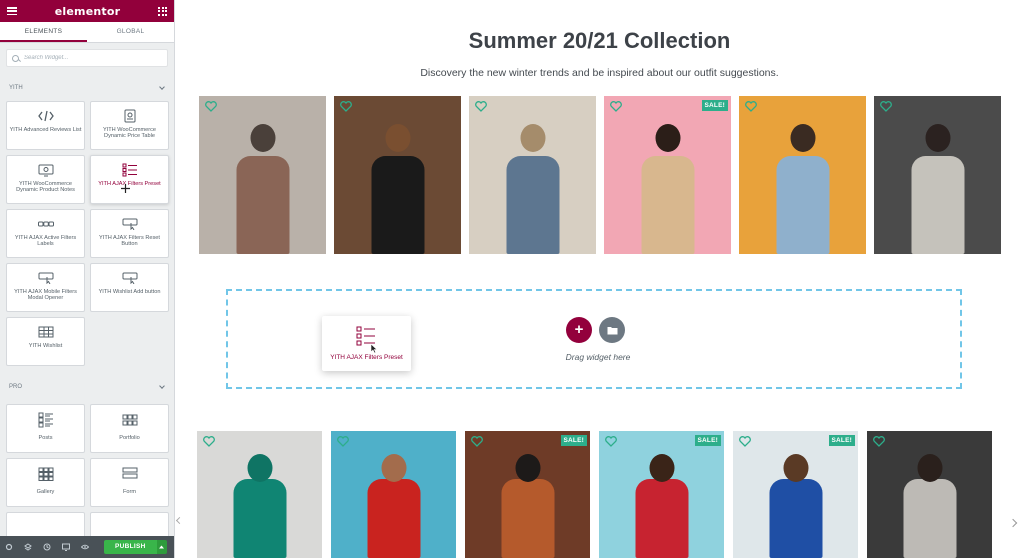 The height and width of the screenshot is (558, 1024). I want to click on panel-header: elementor, so click(87, 11).